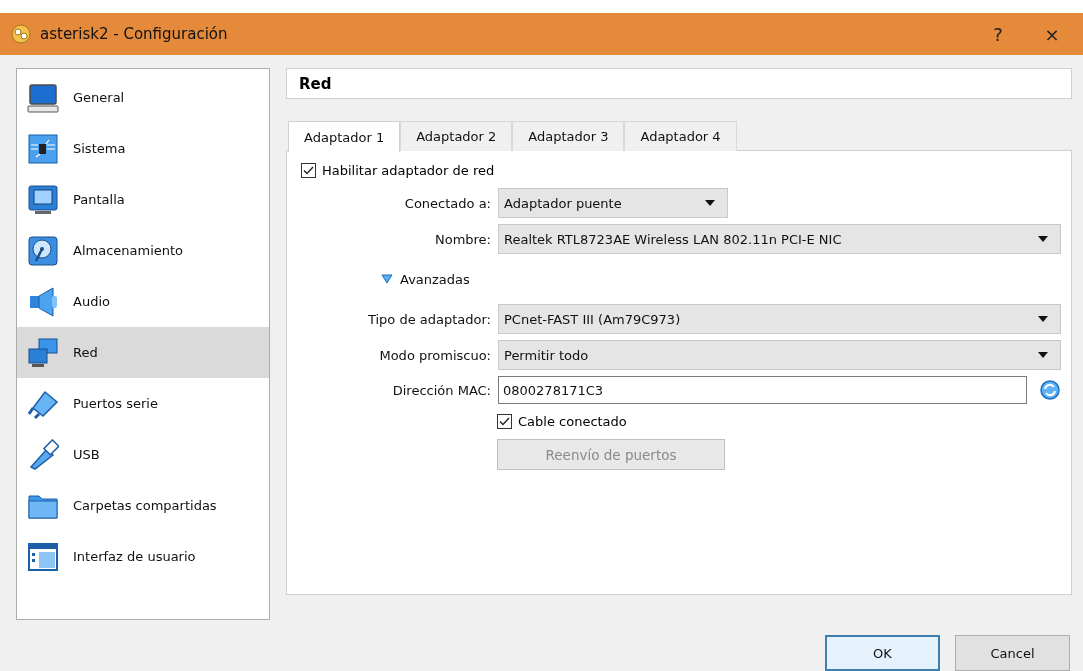 The height and width of the screenshot is (671, 1083). I want to click on tab: Adaptador 3, so click(568, 136).